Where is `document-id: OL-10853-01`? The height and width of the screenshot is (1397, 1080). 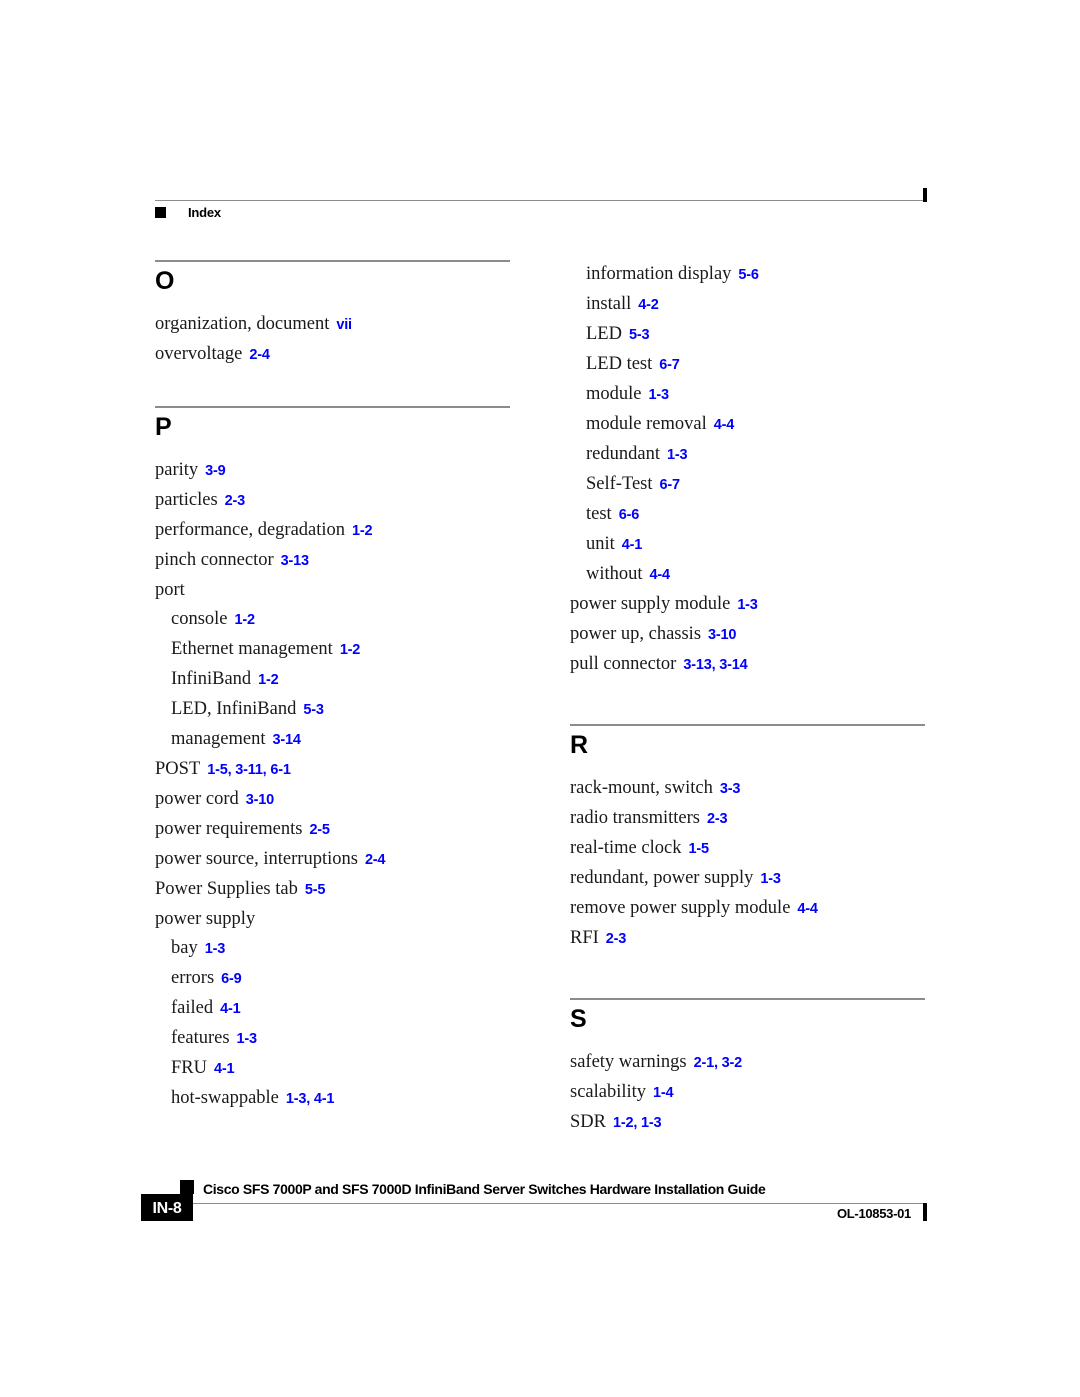
document-id: OL-10853-01 is located at coordinates (873, 1213).